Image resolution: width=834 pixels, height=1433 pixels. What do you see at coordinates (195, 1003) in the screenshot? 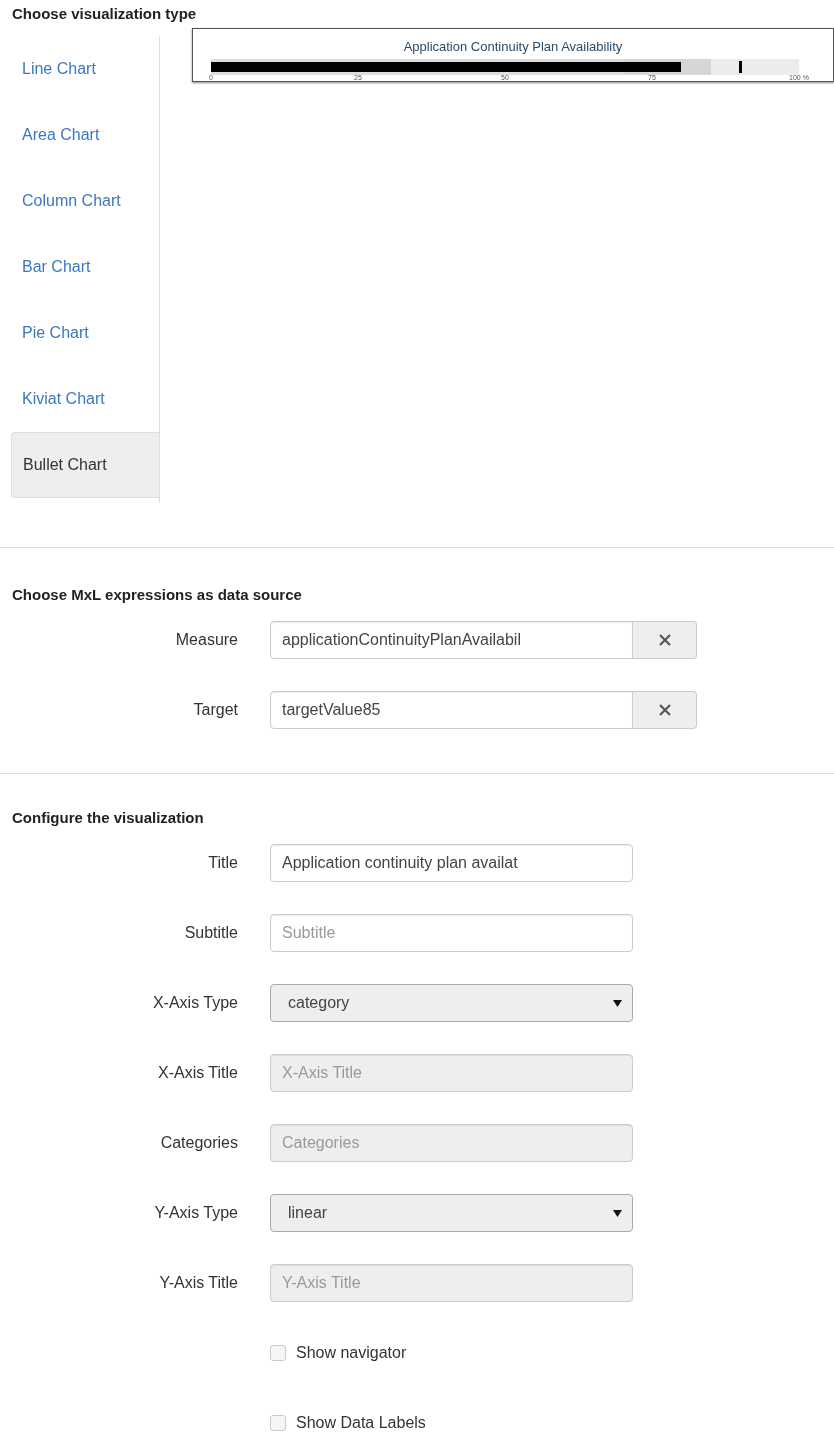
I see `field-label: X-Axis Type` at bounding box center [195, 1003].